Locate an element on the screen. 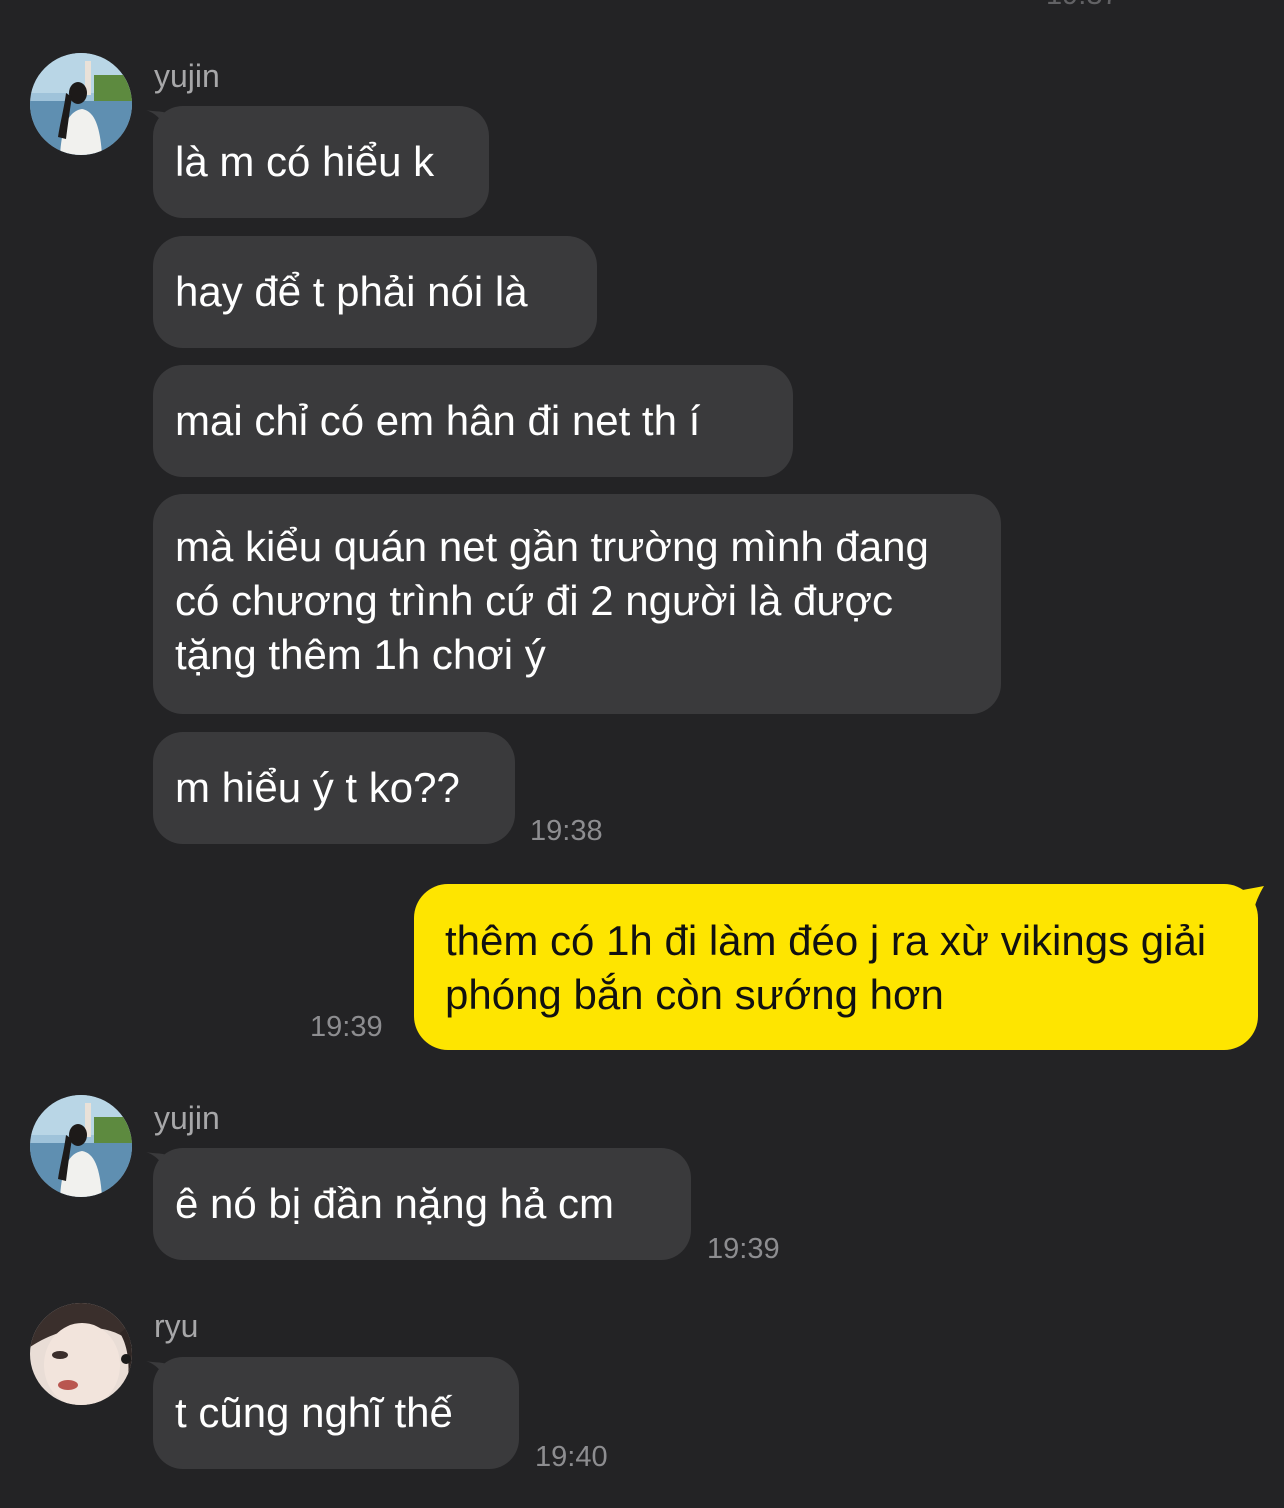 The height and width of the screenshot is (1508, 1284). message-bubble: hay để t phải nói là is located at coordinates (375, 292).